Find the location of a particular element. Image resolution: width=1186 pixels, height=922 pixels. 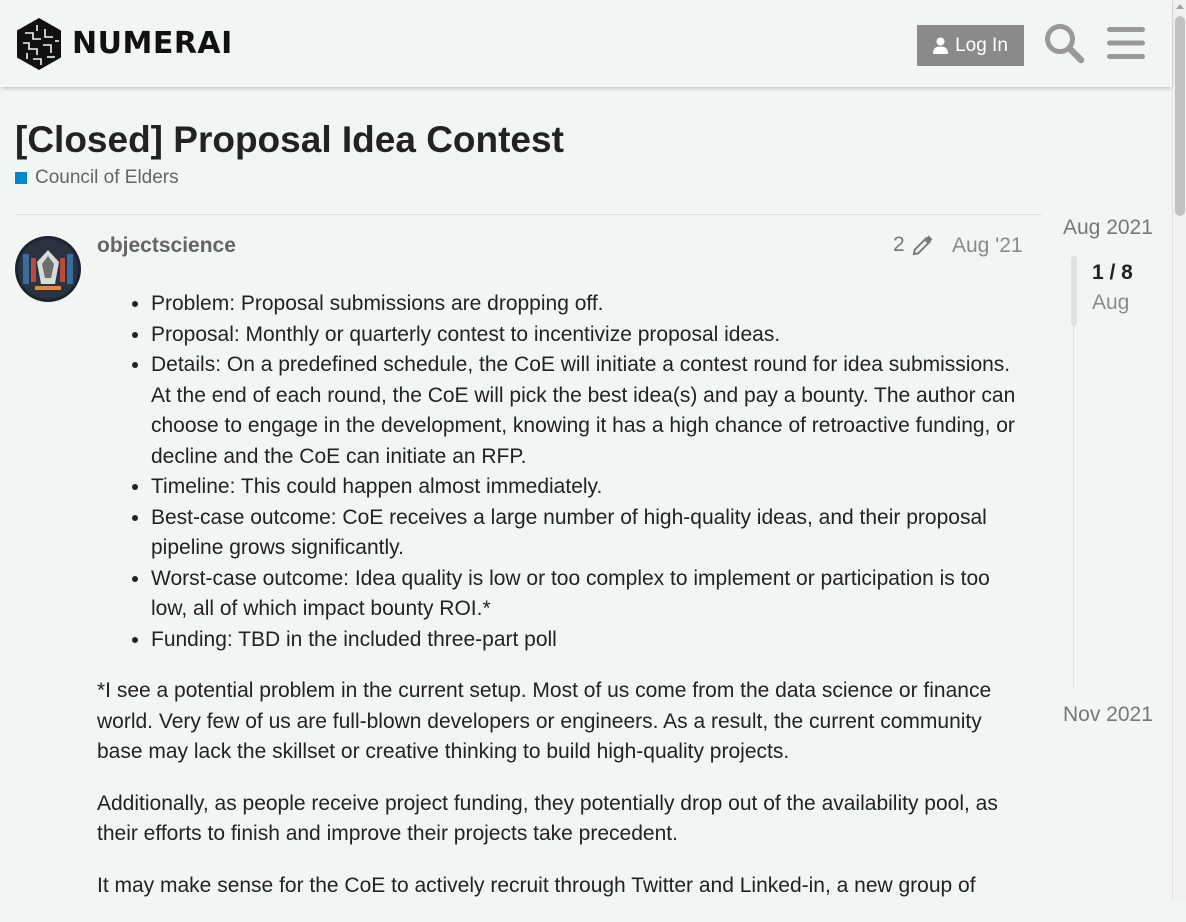

edit-history-button: 2 is located at coordinates (913, 245).